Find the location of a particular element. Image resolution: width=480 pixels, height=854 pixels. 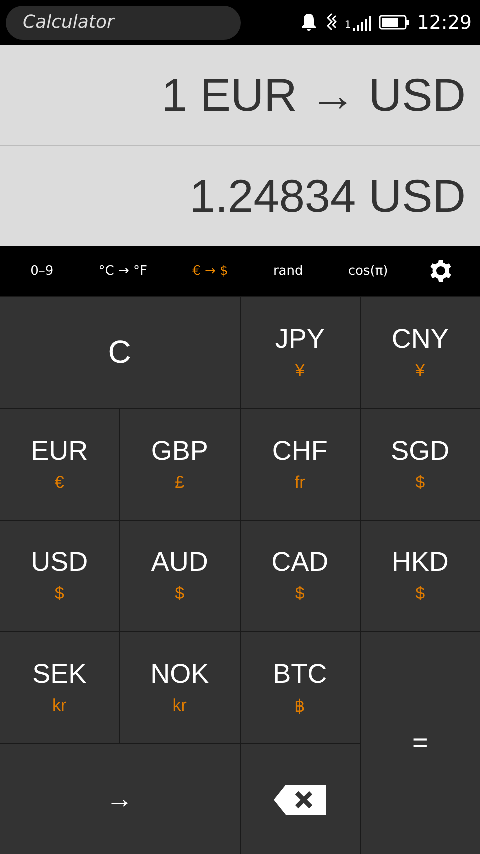

mode-tab: rand is located at coordinates (288, 271).